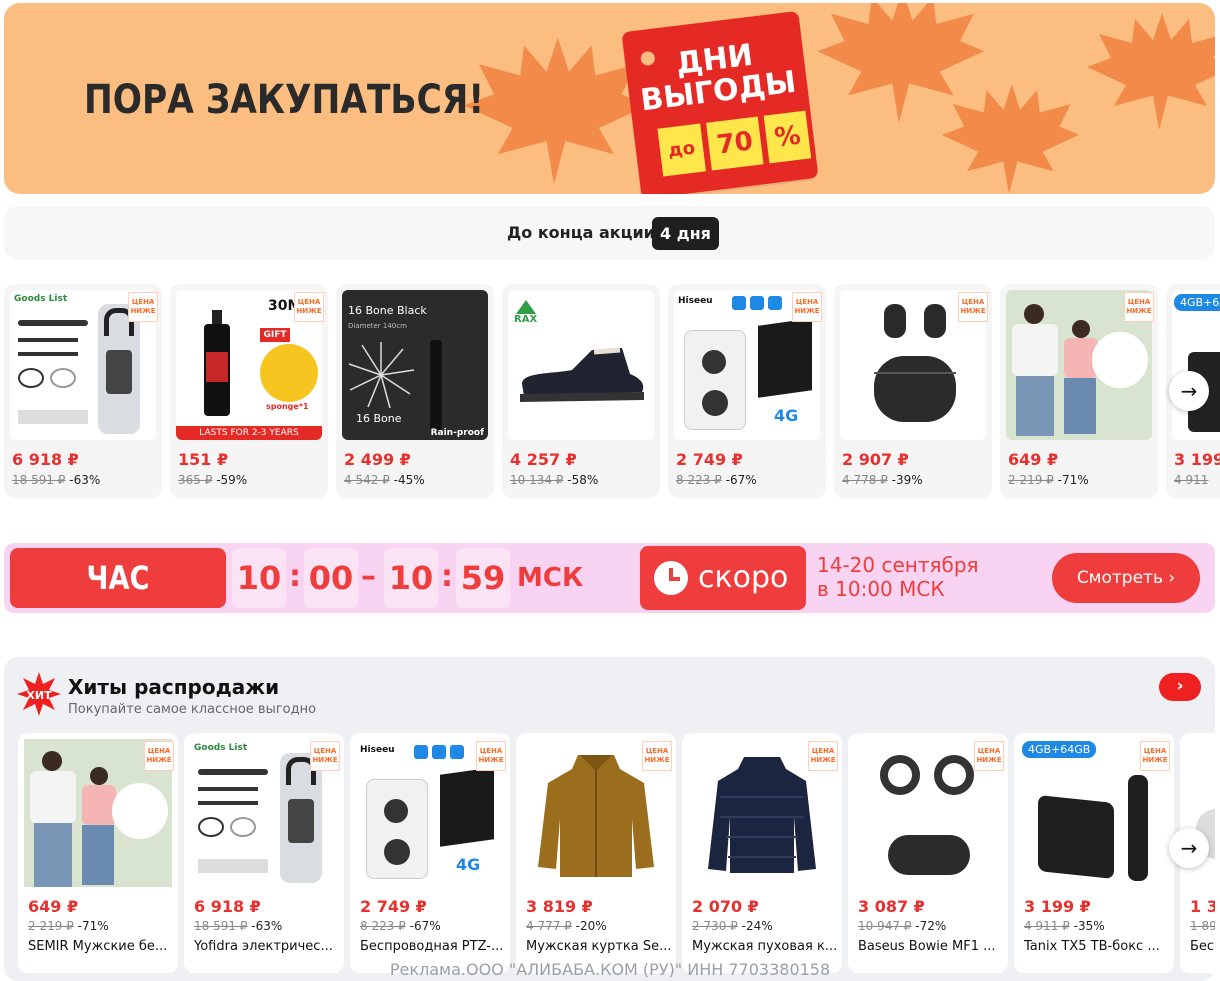 The width and height of the screenshot is (1220, 981). I want to click on discount-percent: -72%, so click(931, 926).